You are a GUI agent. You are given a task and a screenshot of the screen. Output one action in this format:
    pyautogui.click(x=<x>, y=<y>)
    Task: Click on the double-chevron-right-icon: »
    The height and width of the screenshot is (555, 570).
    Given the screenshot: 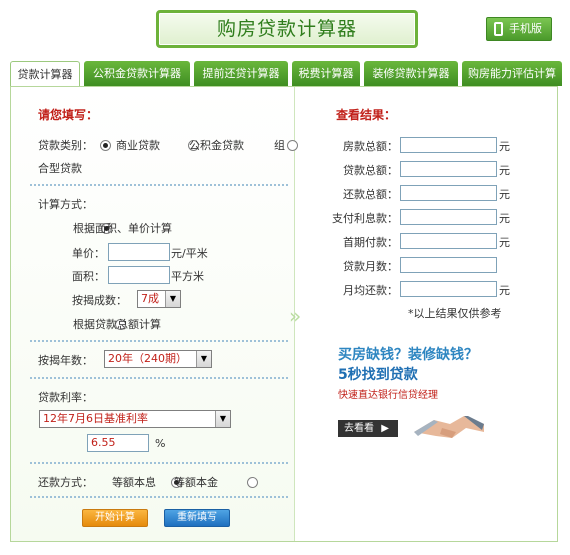 What is the action you would take?
    pyautogui.click(x=295, y=316)
    